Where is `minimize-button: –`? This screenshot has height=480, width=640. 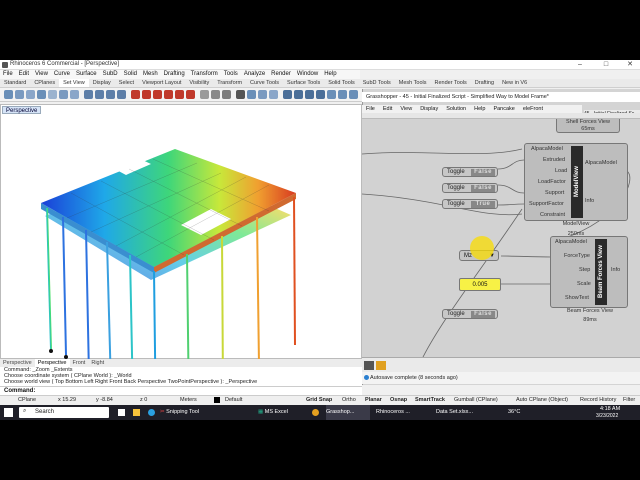 minimize-button: – is located at coordinates (580, 65).